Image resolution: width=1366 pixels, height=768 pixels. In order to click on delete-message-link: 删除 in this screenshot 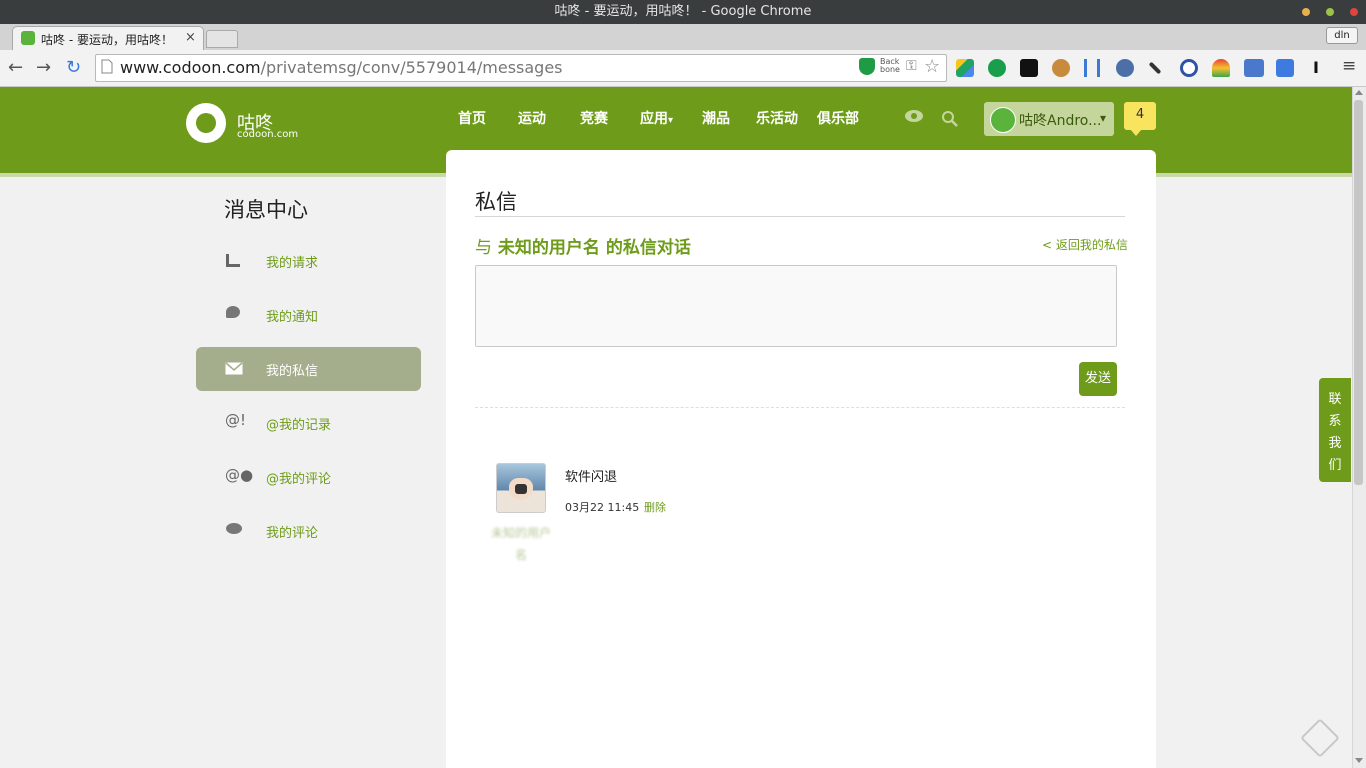, I will do `click(655, 507)`.